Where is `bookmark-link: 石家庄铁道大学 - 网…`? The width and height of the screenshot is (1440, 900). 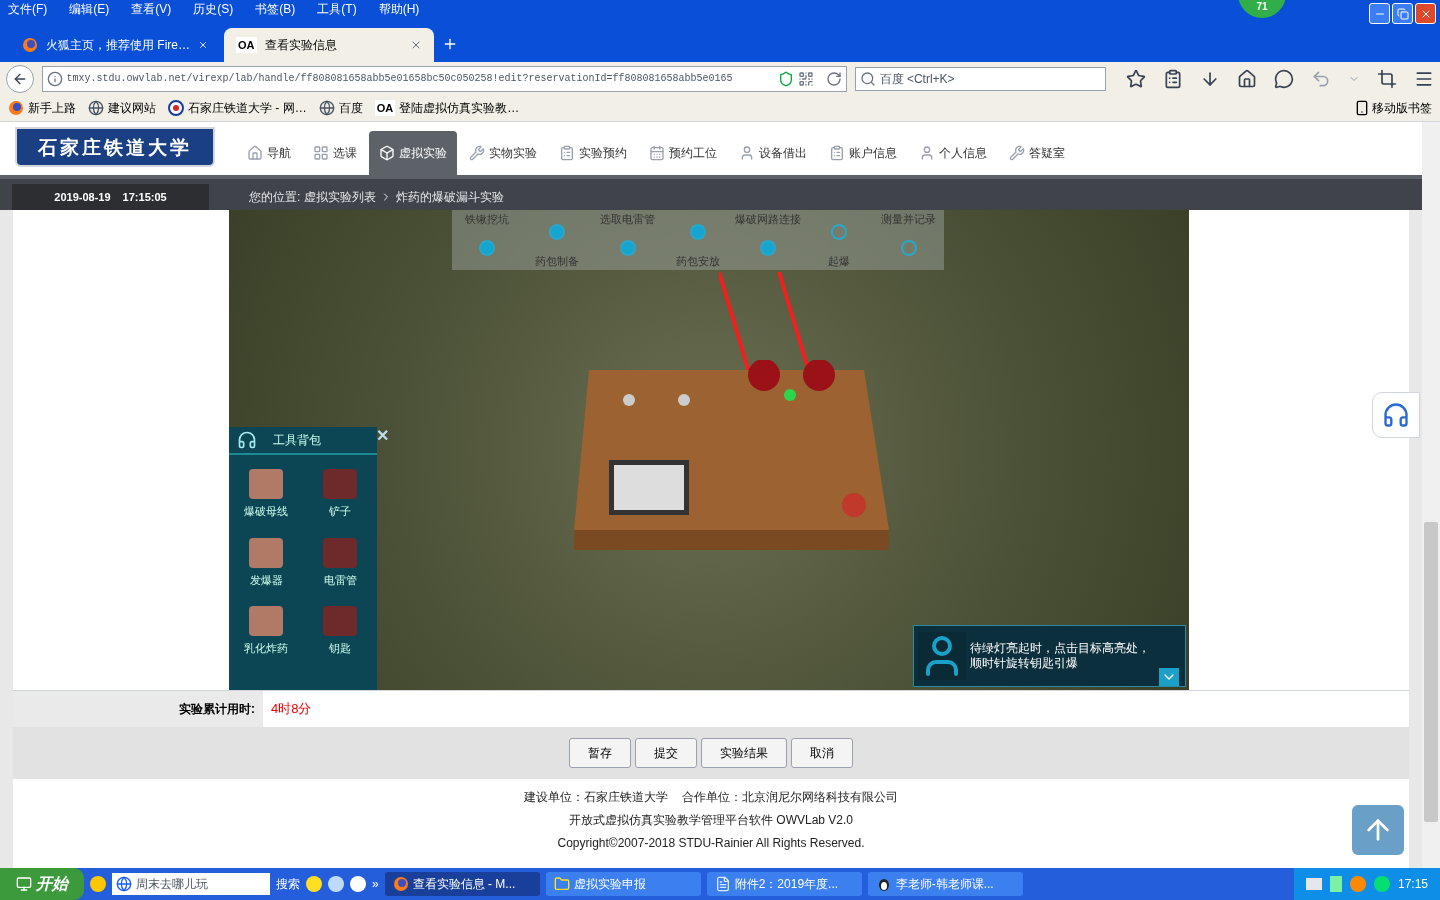 bookmark-link: 石家庄铁道大学 - 网… is located at coordinates (247, 108).